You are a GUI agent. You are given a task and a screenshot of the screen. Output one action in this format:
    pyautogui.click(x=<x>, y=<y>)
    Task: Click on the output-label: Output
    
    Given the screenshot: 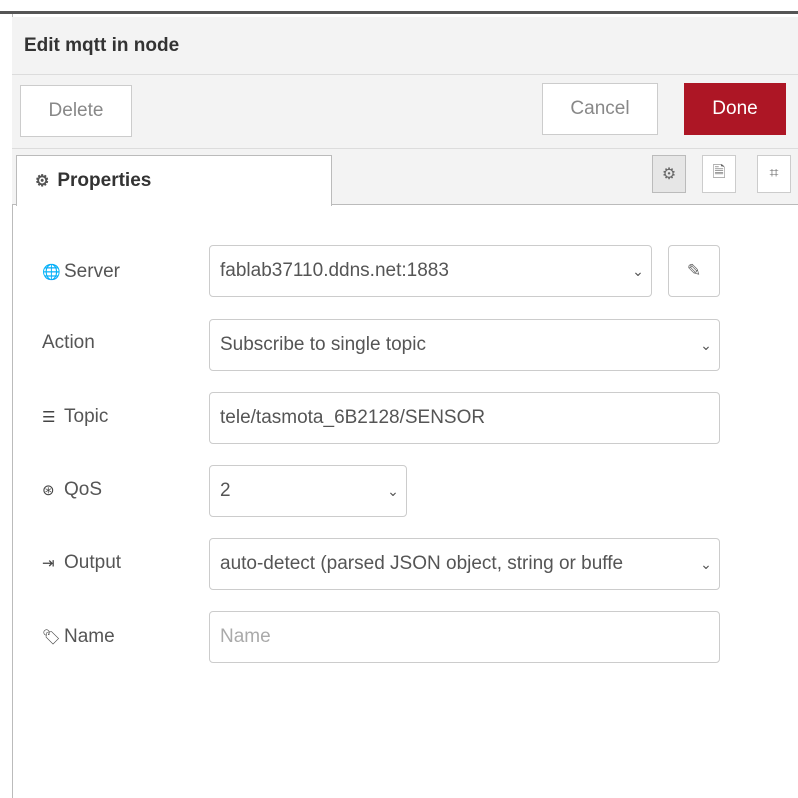 What is the action you would take?
    pyautogui.click(x=93, y=562)
    